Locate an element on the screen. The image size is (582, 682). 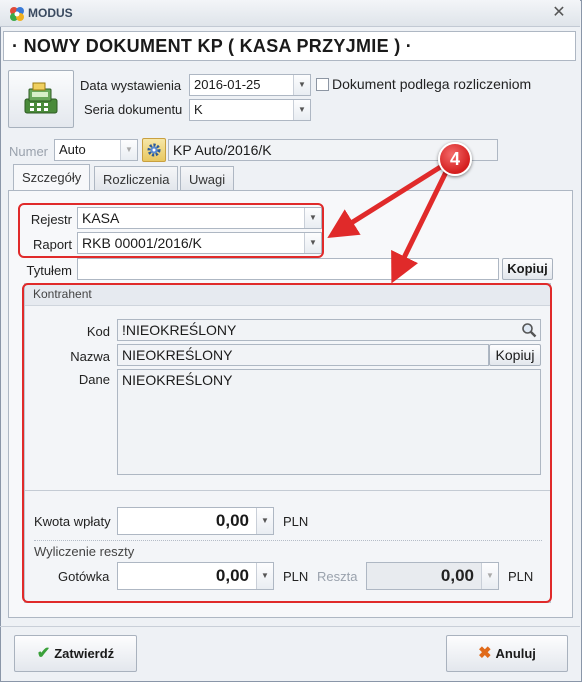
issue-date-value: 2016-01-25 is located at coordinates (227, 84).